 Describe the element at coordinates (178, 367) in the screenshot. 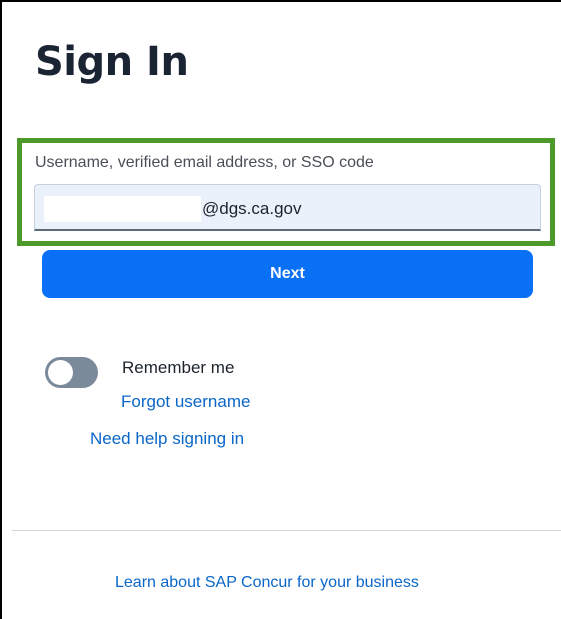

I see `remember-me-label: Remember me` at that location.